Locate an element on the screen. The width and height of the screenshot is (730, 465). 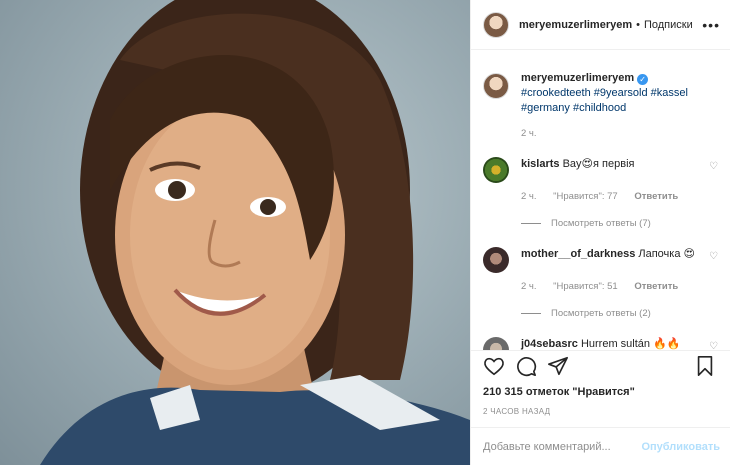
comment-text: j04sebasrc Hurrem sultán 🔥🔥 is located at coordinates (615, 343).